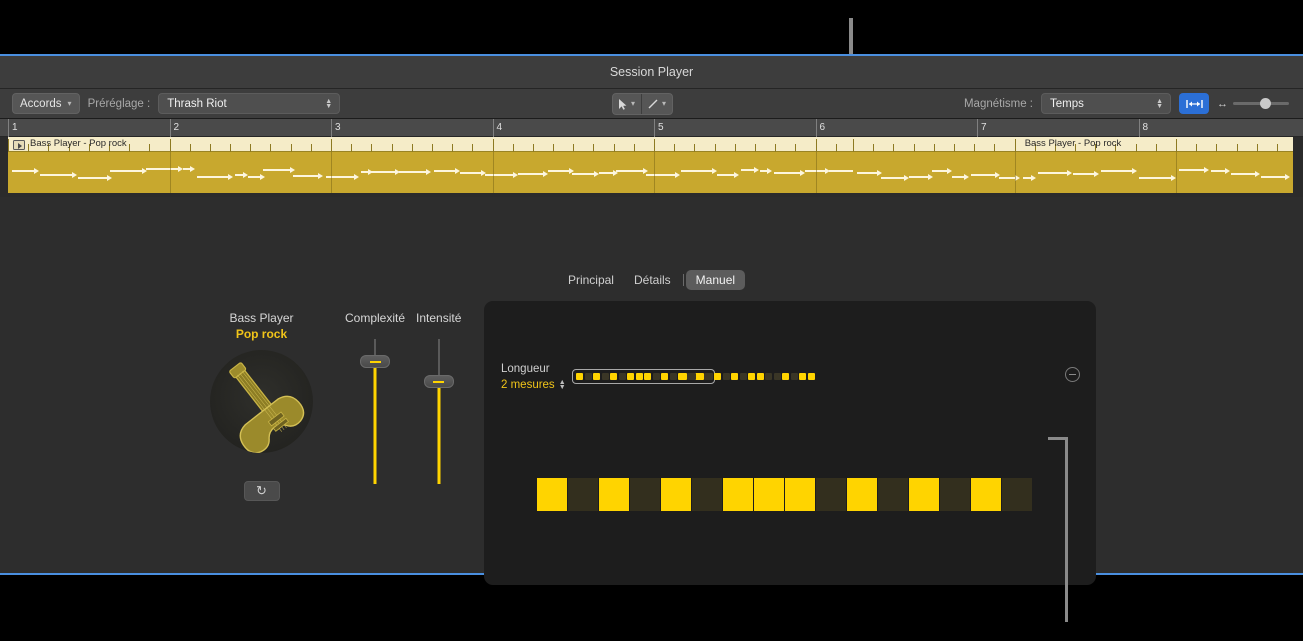  Describe the element at coordinates (591, 280) in the screenshot. I see `tab-principal: Principal` at that location.